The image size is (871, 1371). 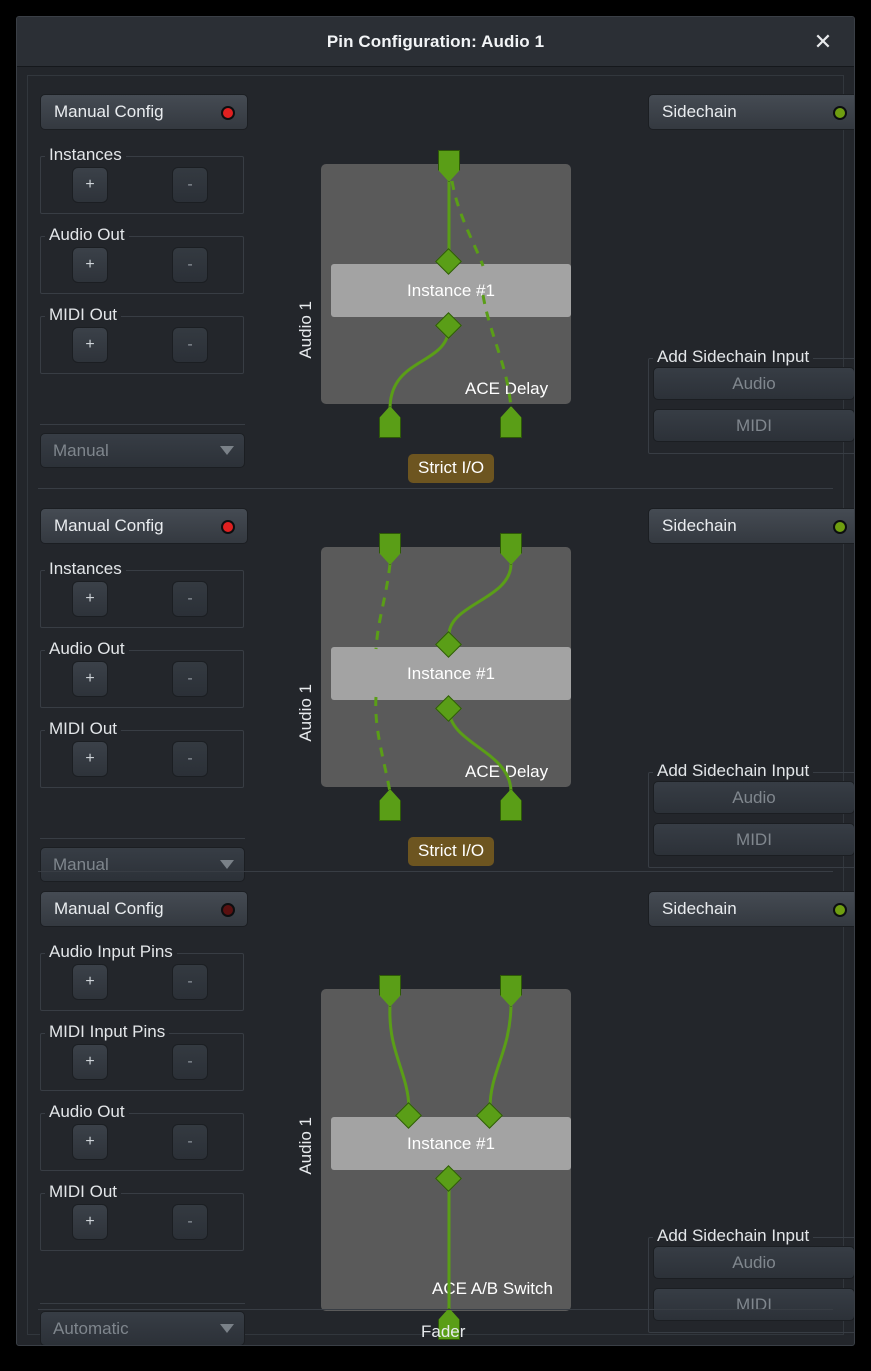 What do you see at coordinates (451, 851) in the screenshot?
I see `strict-io-badge-2: Strict I/O` at bounding box center [451, 851].